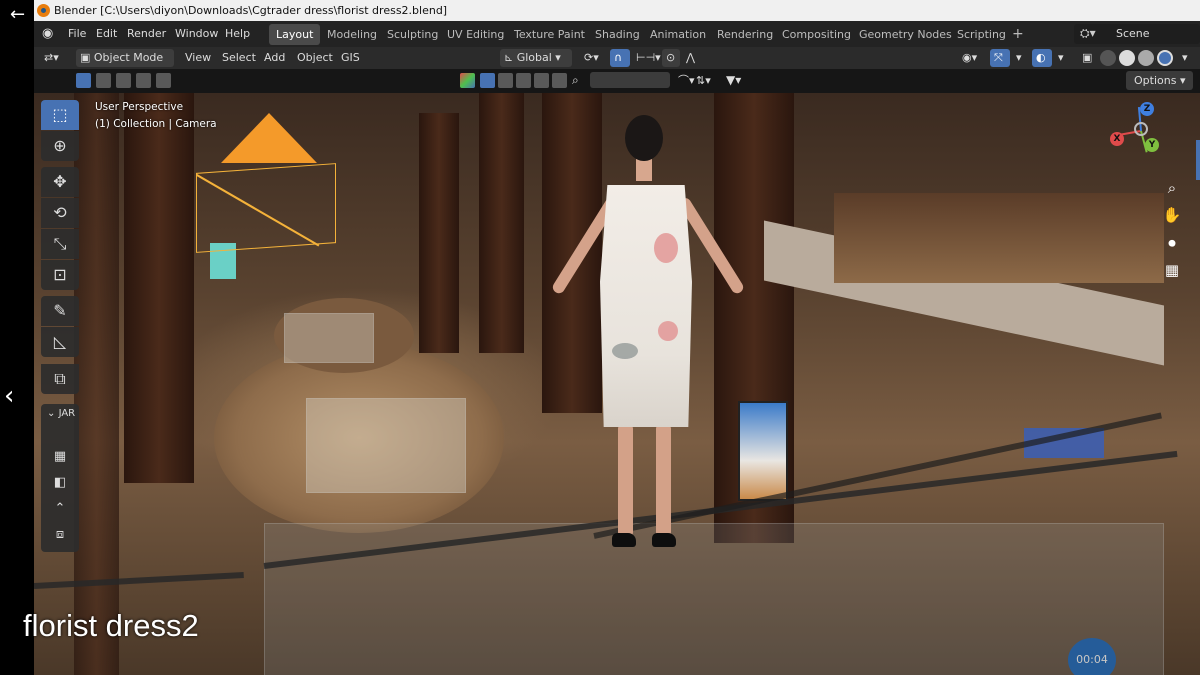 The height and width of the screenshot is (675, 1200). What do you see at coordinates (21, 15) in the screenshot?
I see `back-arrow-icon: ←` at bounding box center [21, 15].